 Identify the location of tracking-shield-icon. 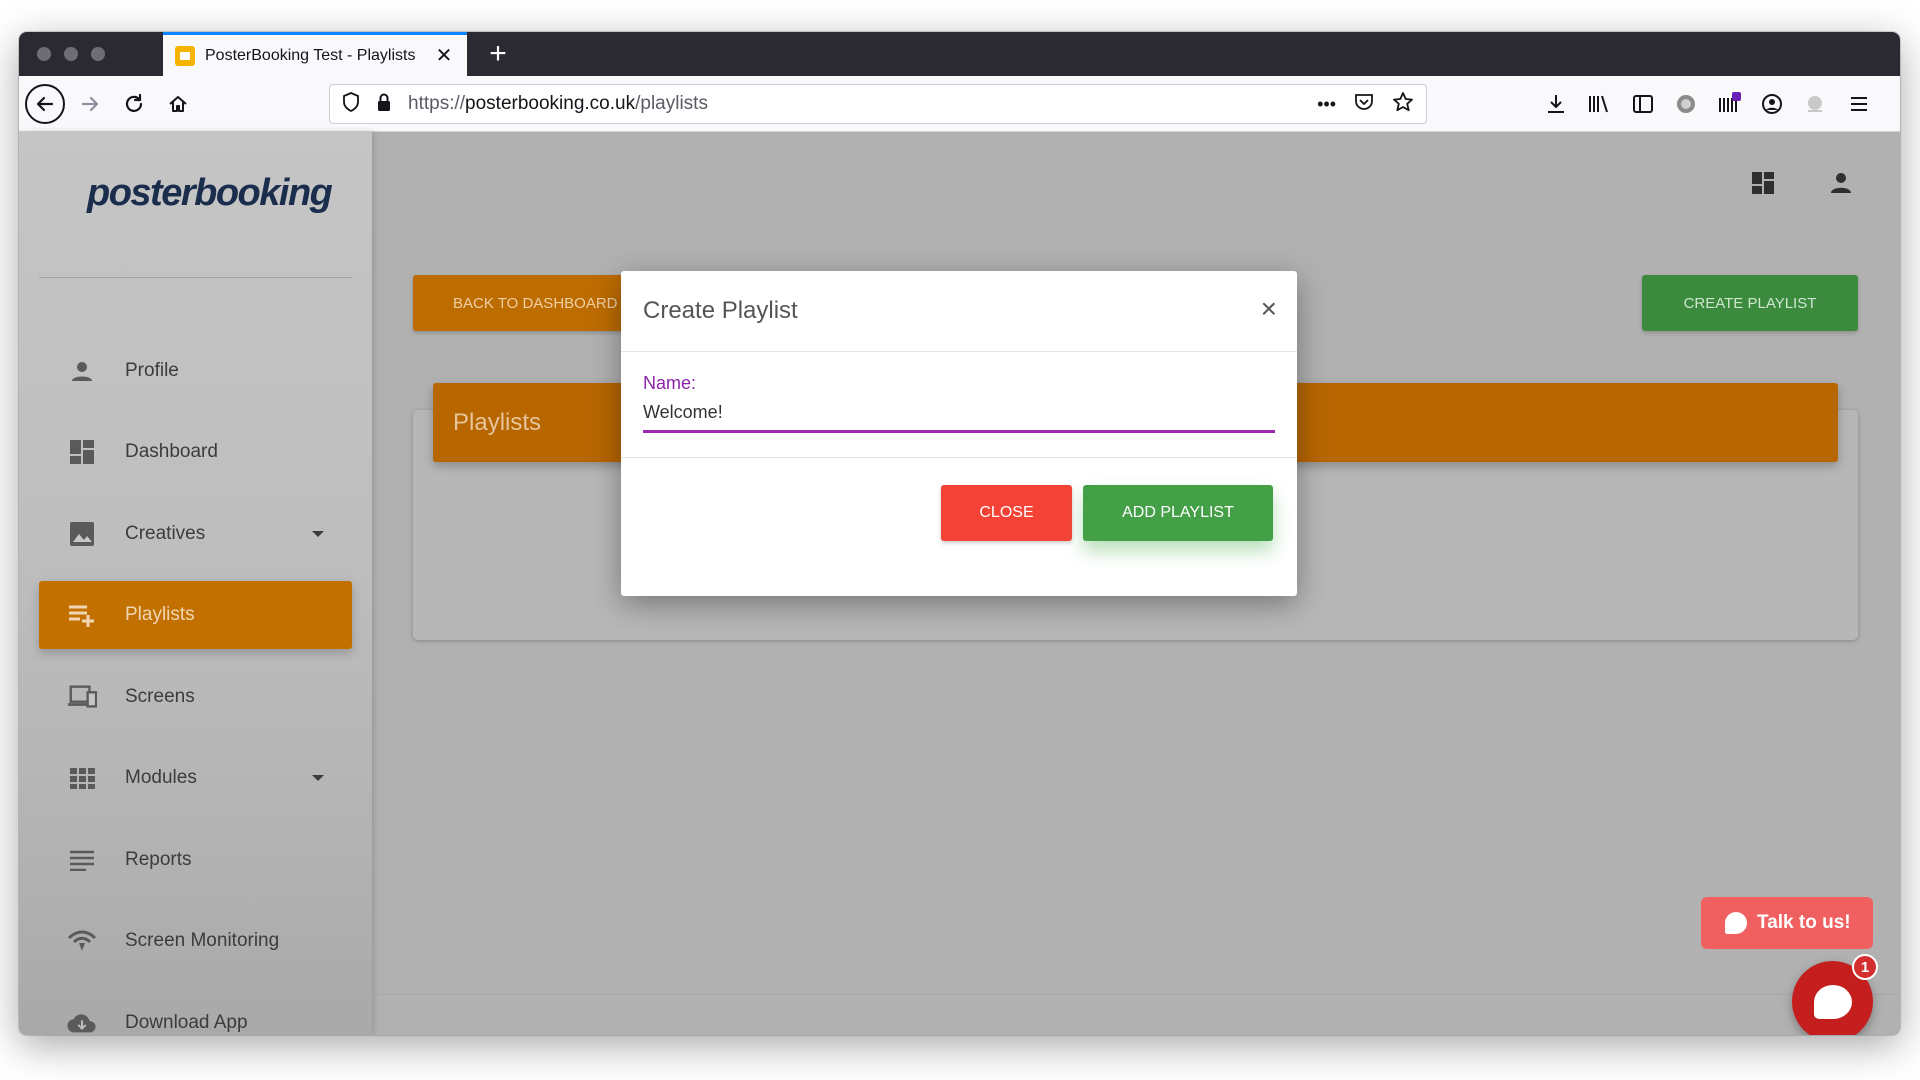
(351, 104).